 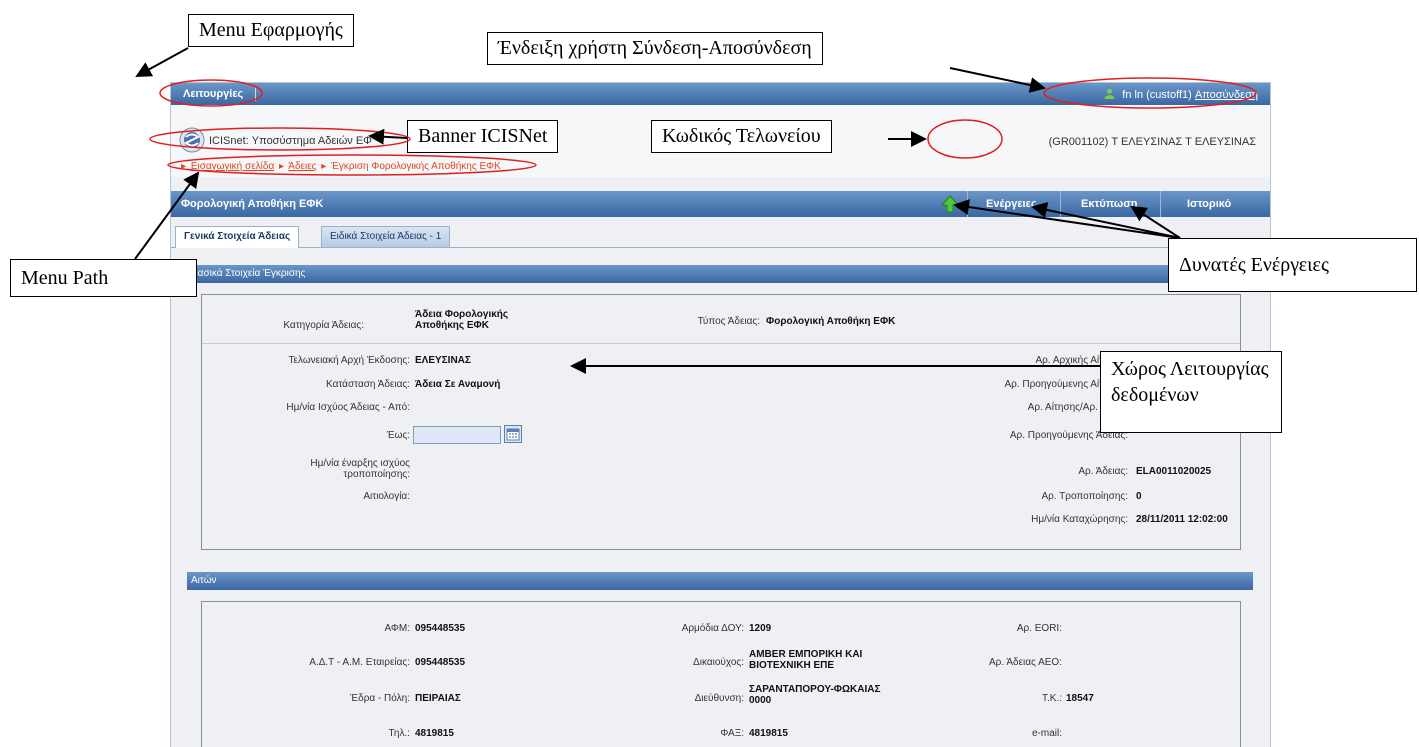 What do you see at coordinates (443, 360) in the screenshot?
I see `issuing-authority-value: ΕΛΕΥΣΙΝΑΣ` at bounding box center [443, 360].